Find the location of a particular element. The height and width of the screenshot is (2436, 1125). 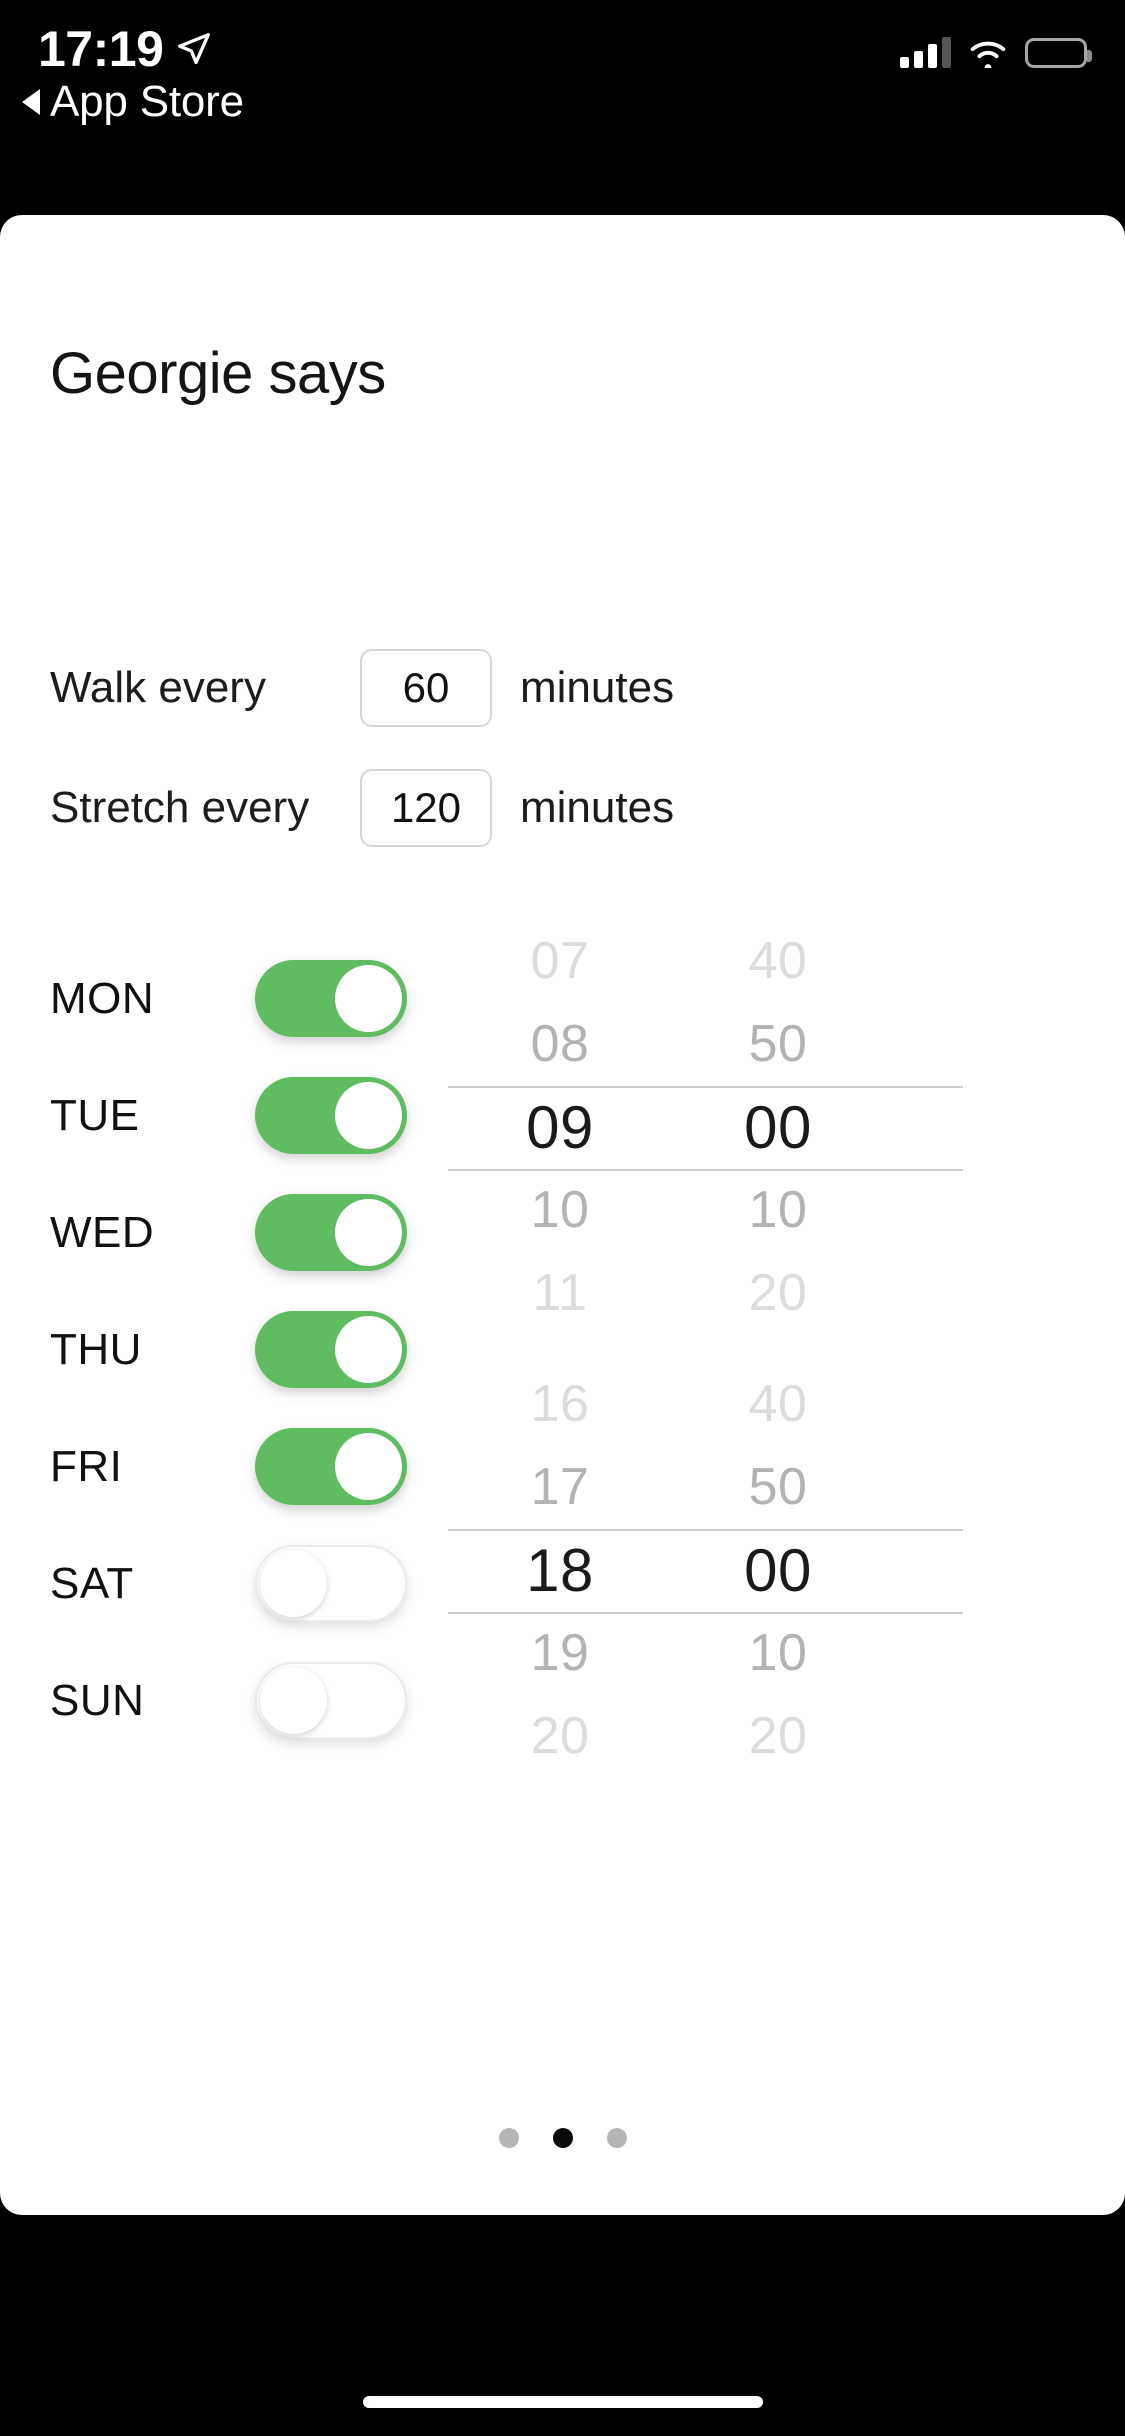

day-toggle-list: MON TUE WED THU FRI SAT SUN is located at coordinates (235, 1349).